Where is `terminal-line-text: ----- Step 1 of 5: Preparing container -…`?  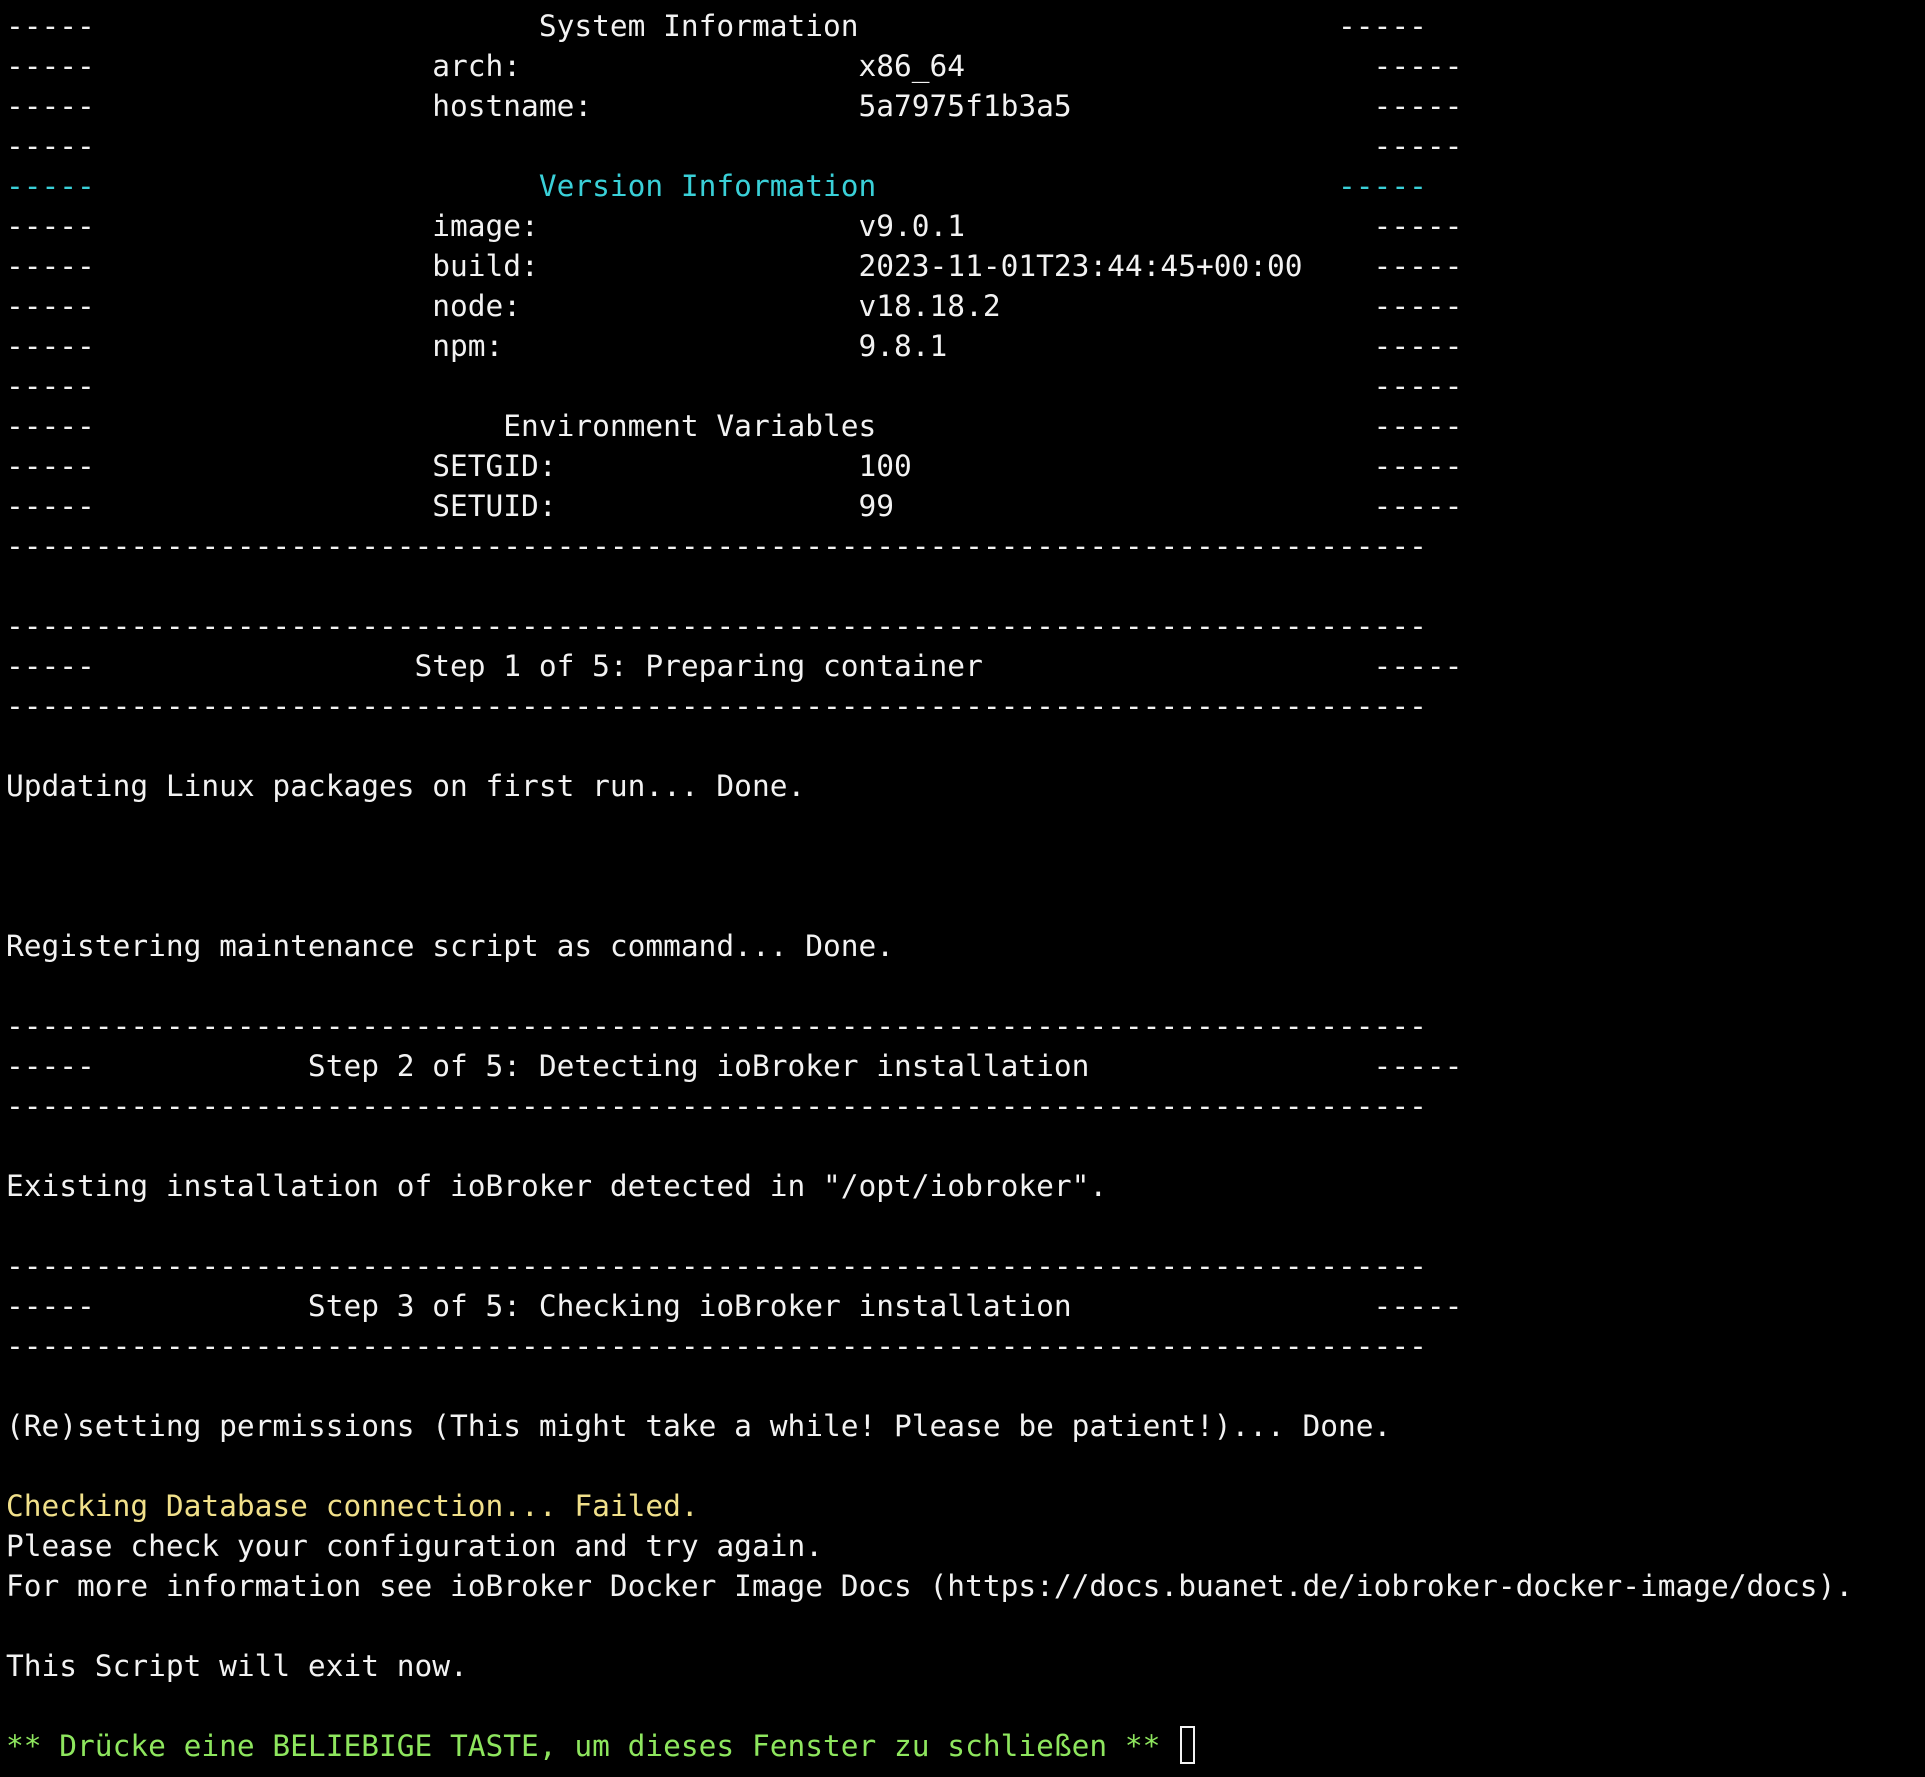 terminal-line-text: ----- Step 1 of 5: Preparing container -… is located at coordinates (734, 666).